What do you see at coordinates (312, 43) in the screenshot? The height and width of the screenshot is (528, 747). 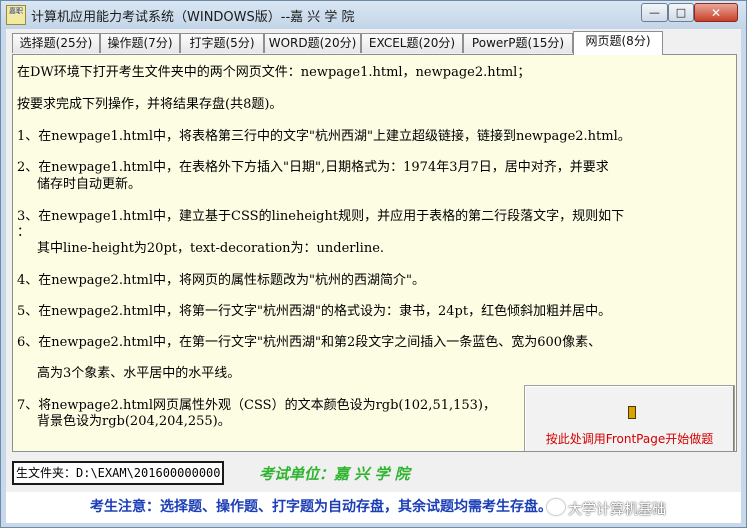 I see `tab-word: WORD题(20分)` at bounding box center [312, 43].